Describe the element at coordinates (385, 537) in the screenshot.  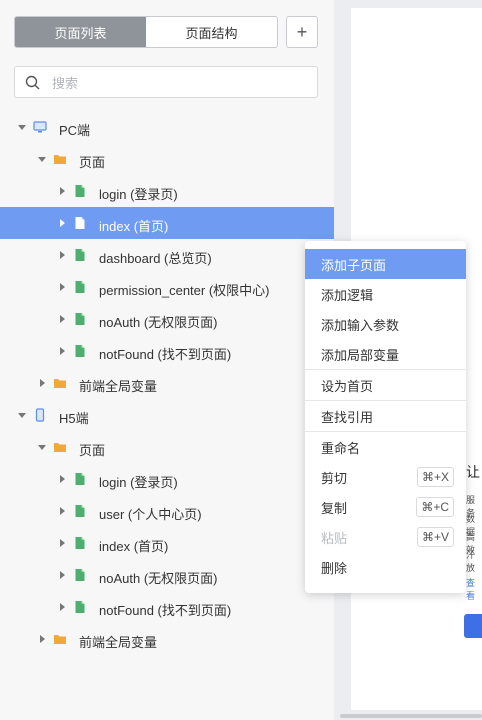
I see `menu-paste: 粘贴 ⌘+V` at that location.